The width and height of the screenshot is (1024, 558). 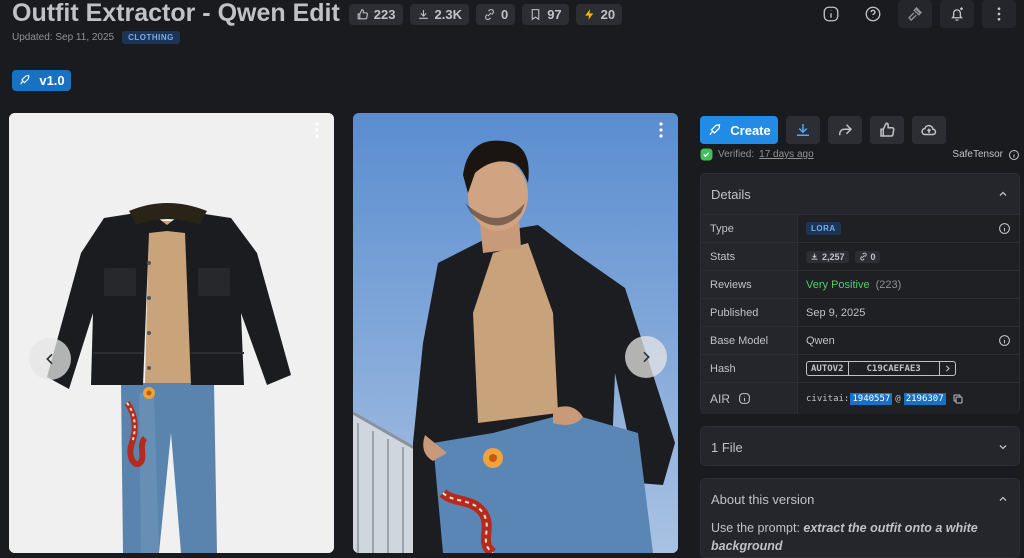 I want to click on downloads-mini-stat: 2,257, so click(x=827, y=256).